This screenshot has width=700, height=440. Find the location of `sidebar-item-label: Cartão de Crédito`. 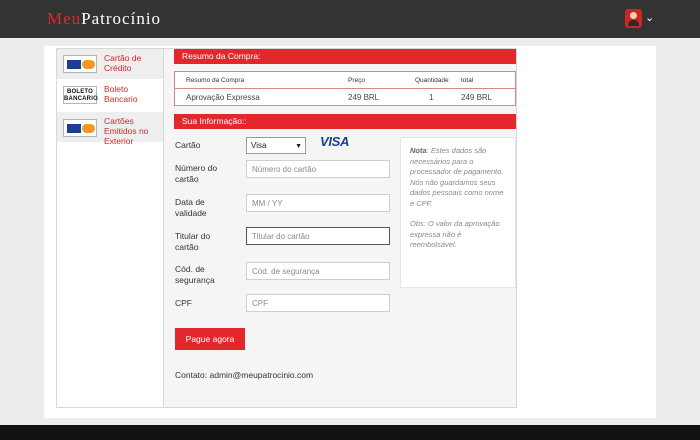

sidebar-item-label: Cartão de Crédito is located at coordinates (123, 63).